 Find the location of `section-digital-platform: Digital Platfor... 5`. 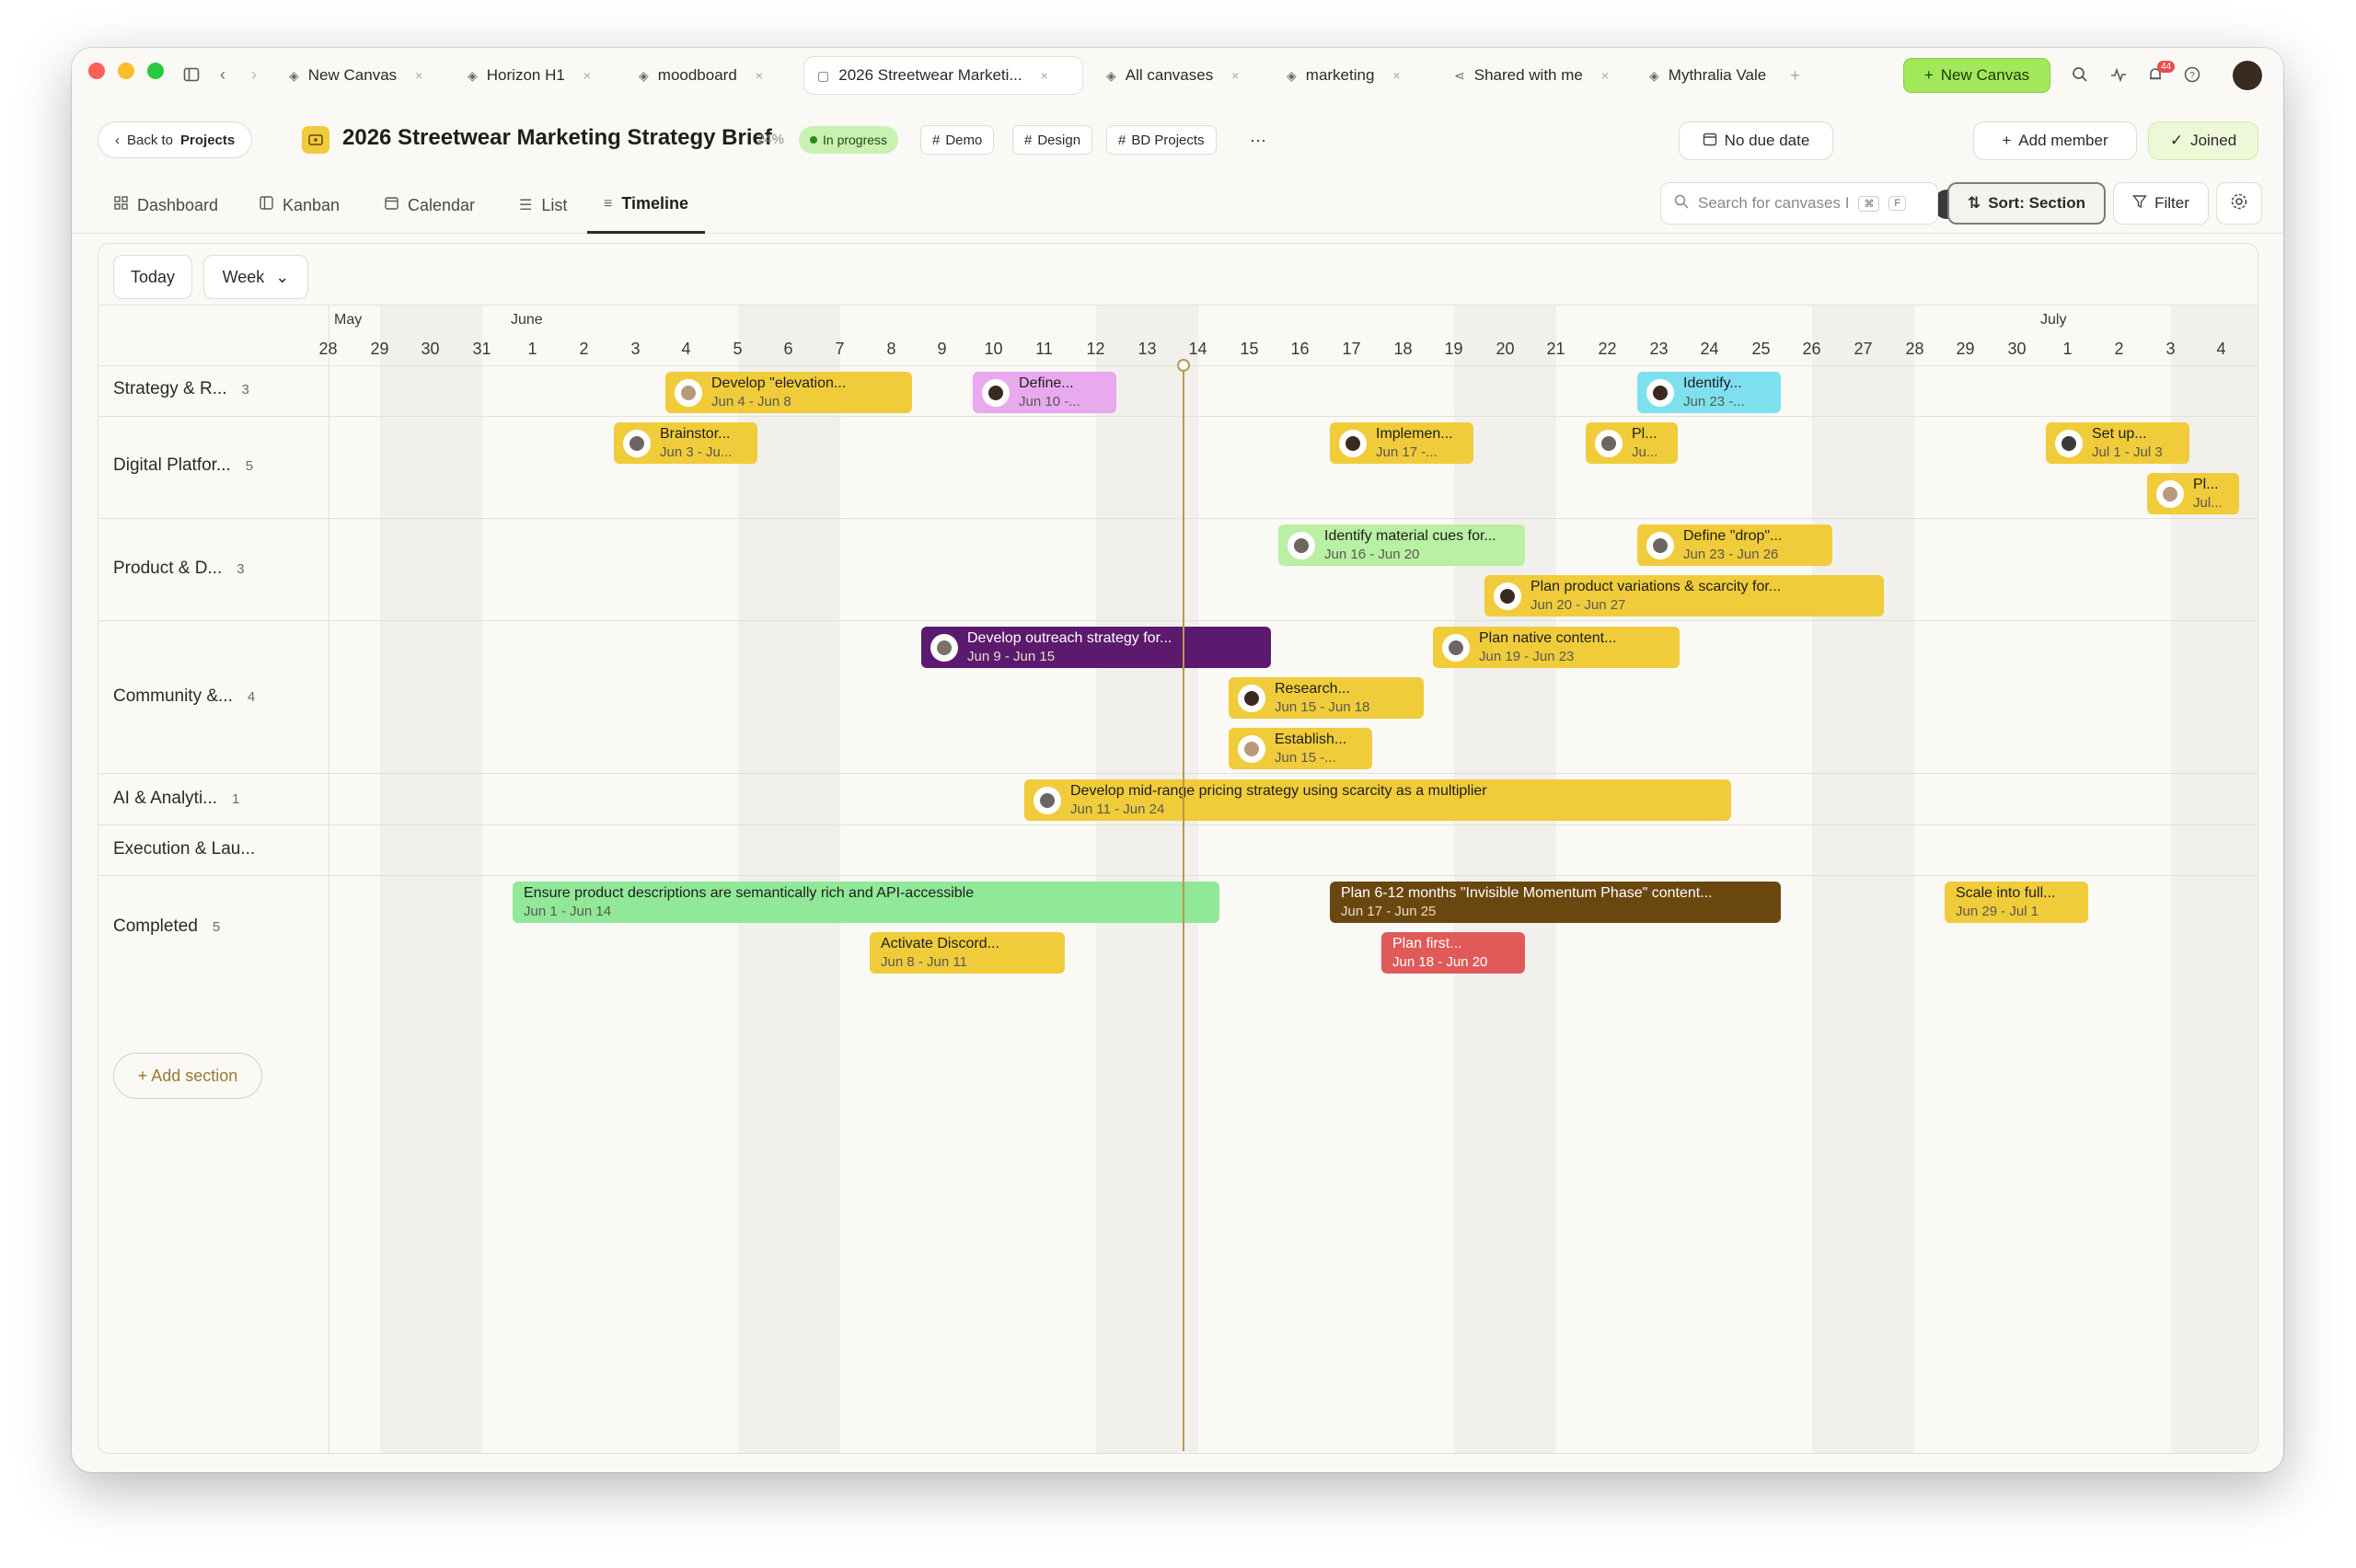

section-digital-platform: Digital Platfor... 5 is located at coordinates (183, 465).